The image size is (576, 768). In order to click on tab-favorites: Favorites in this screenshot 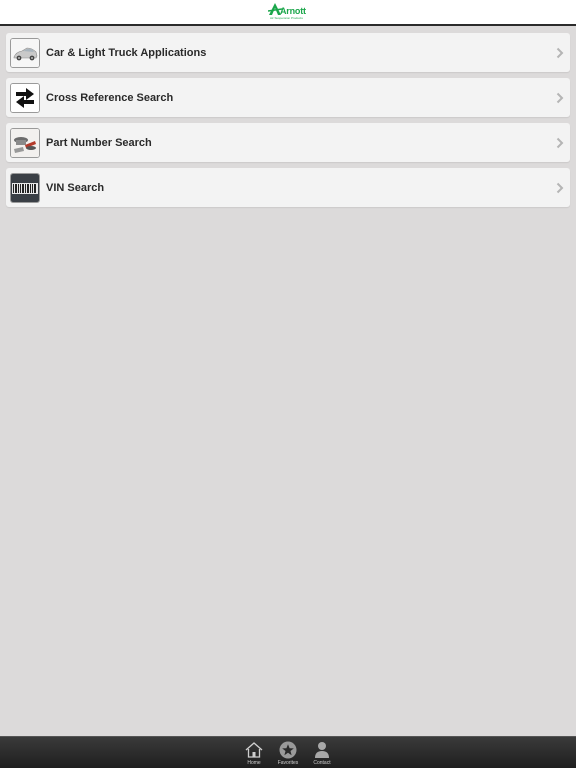, I will do `click(288, 752)`.